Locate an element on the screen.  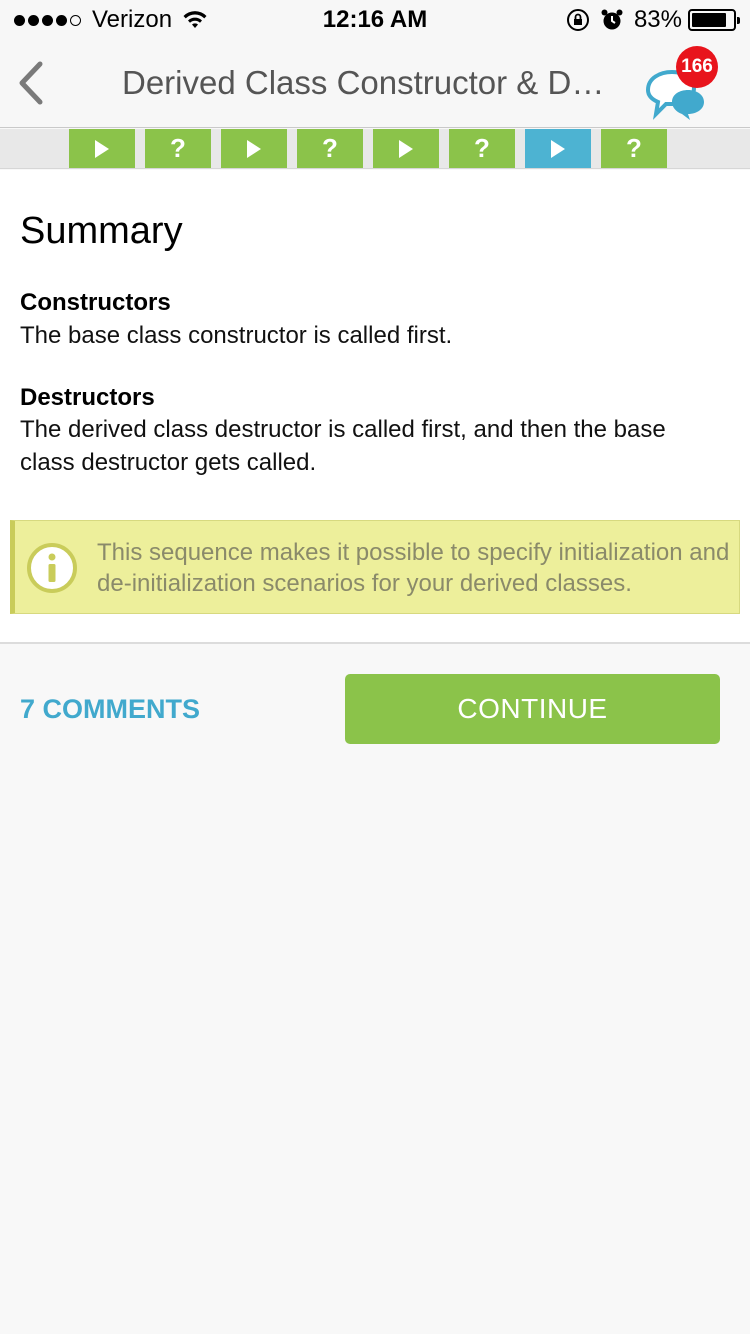
comments-link: 7 COMMENTS is located at coordinates (110, 709).